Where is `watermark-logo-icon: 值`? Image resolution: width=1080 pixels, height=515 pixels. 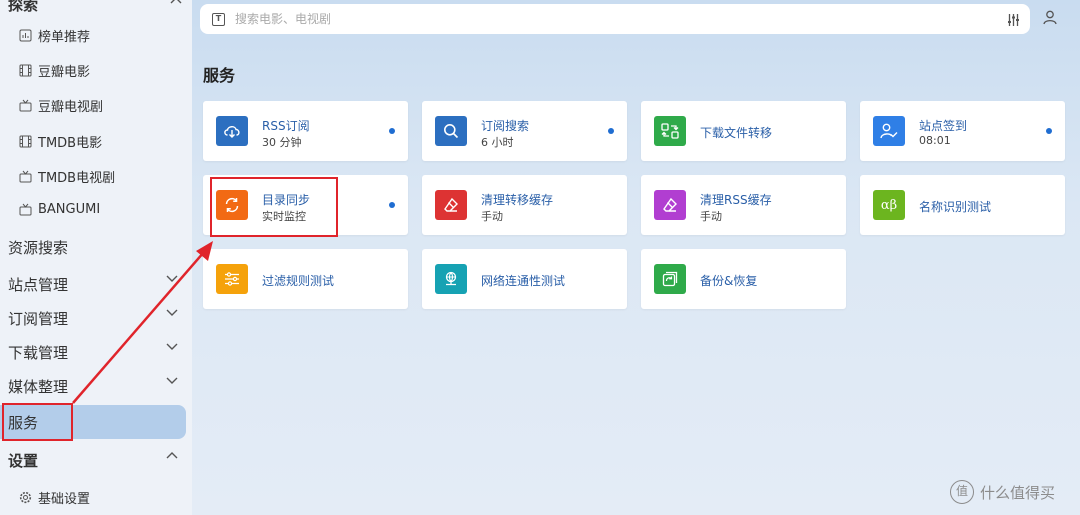
watermark-logo-icon: 值 is located at coordinates (962, 492).